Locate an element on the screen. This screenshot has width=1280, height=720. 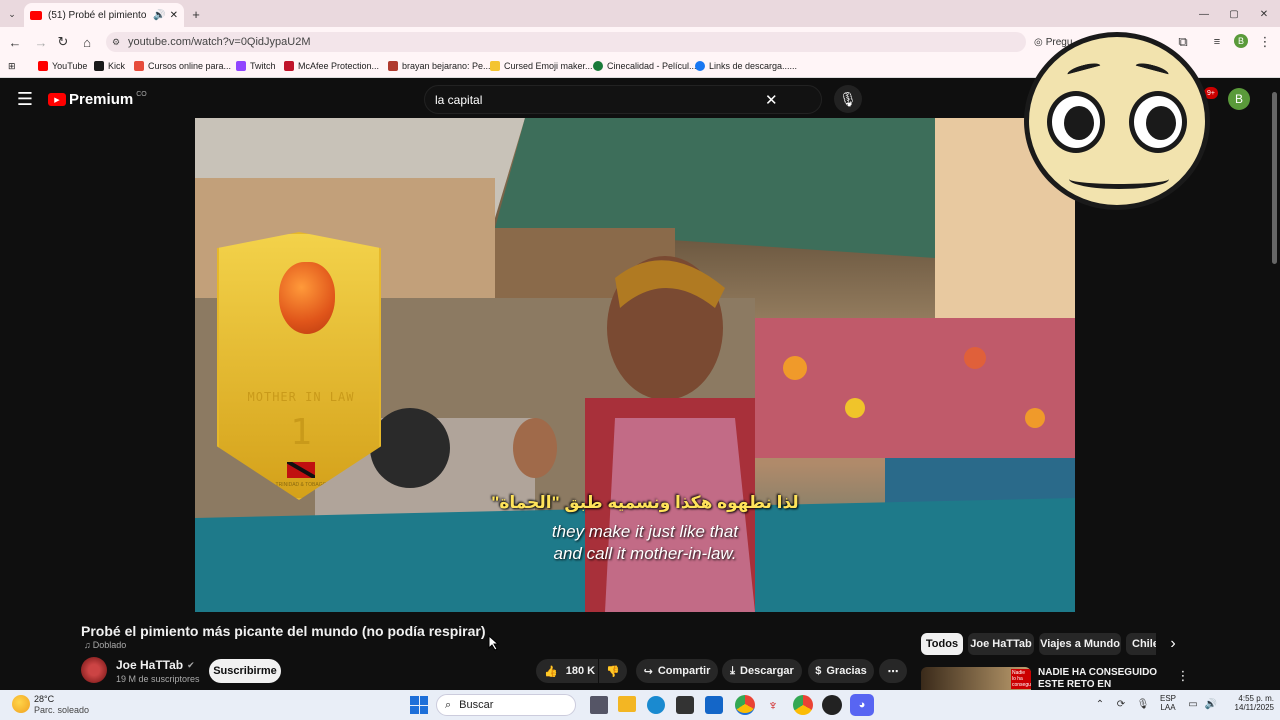
country-code: CO is located at coordinates (141, 94).